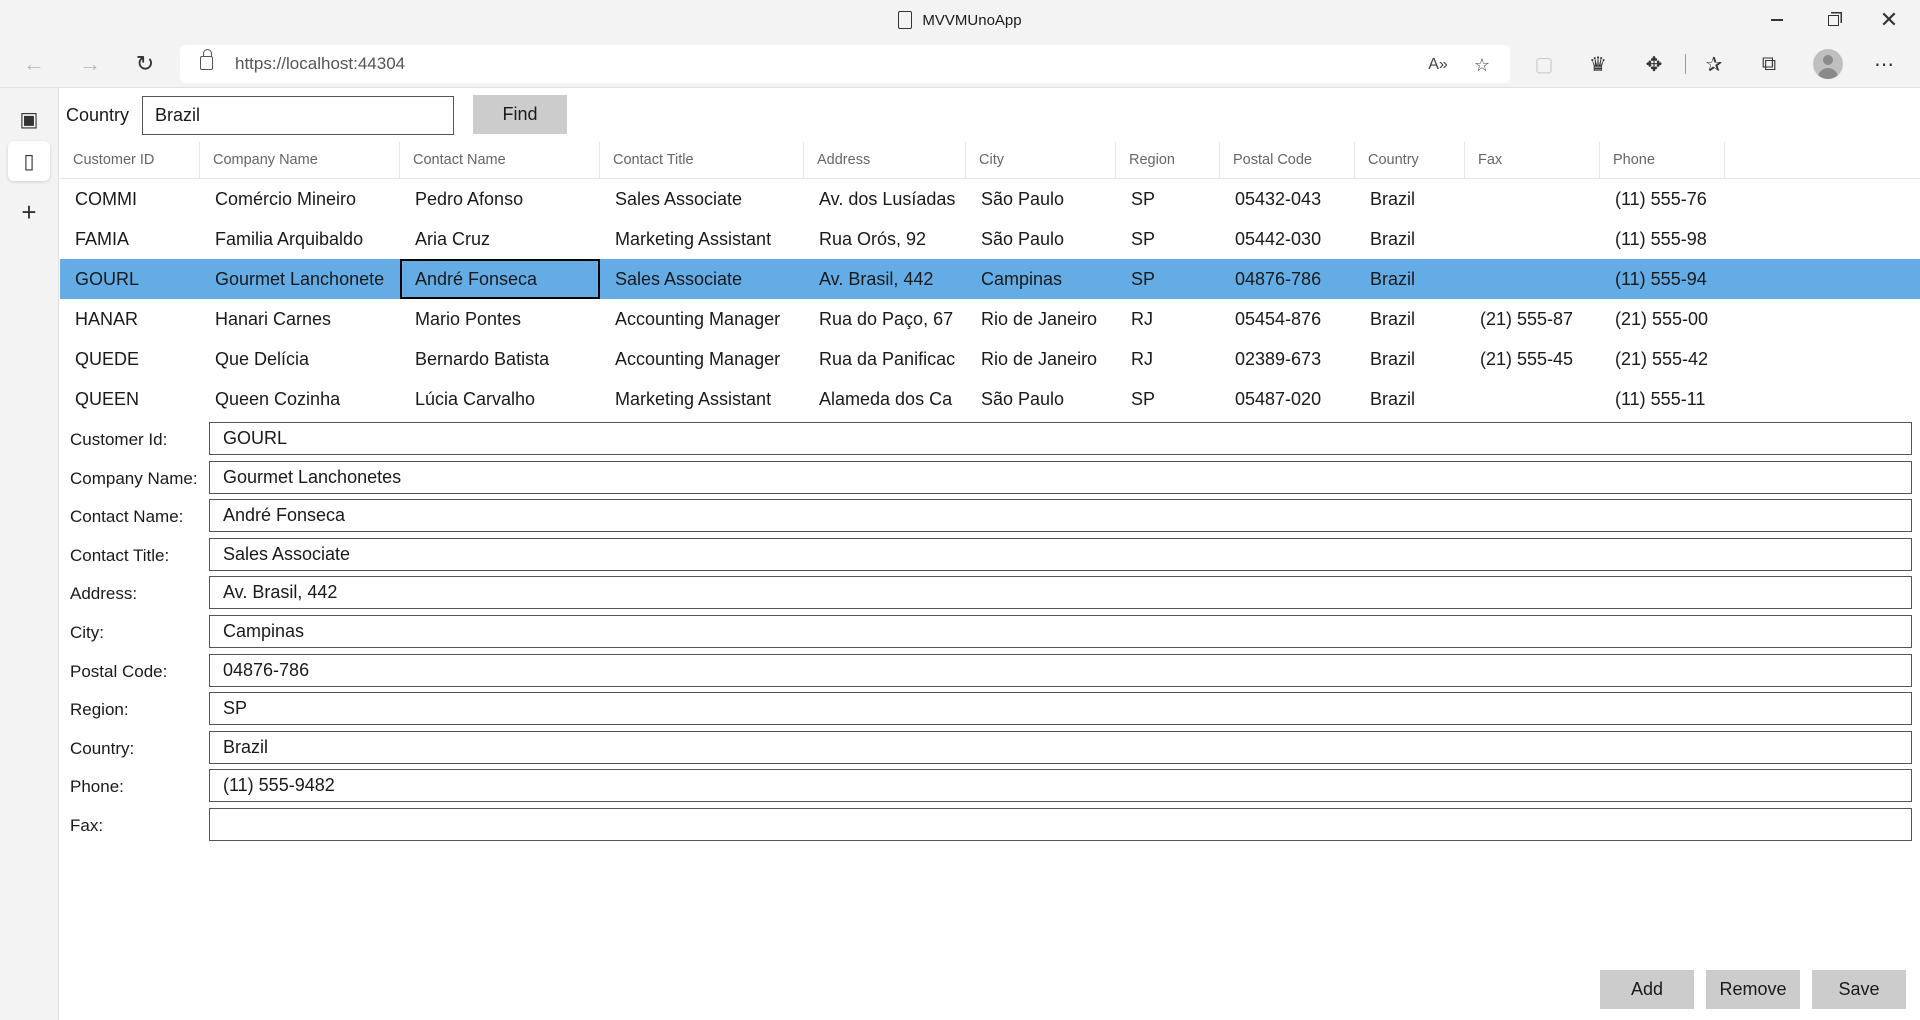  I want to click on cell-company-name: Hanari Carnes, so click(300, 319).